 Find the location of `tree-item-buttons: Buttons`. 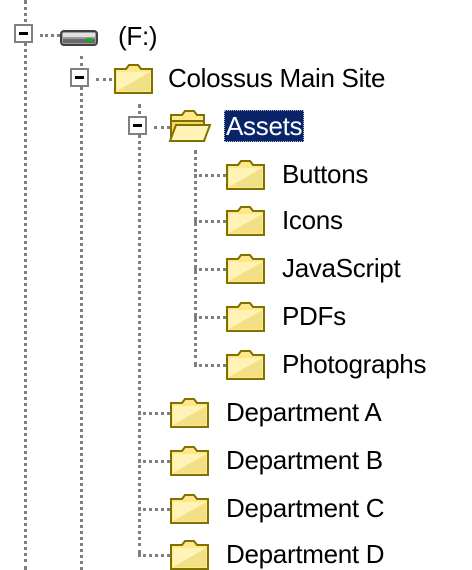

tree-item-buttons: Buttons is located at coordinates (297, 174).